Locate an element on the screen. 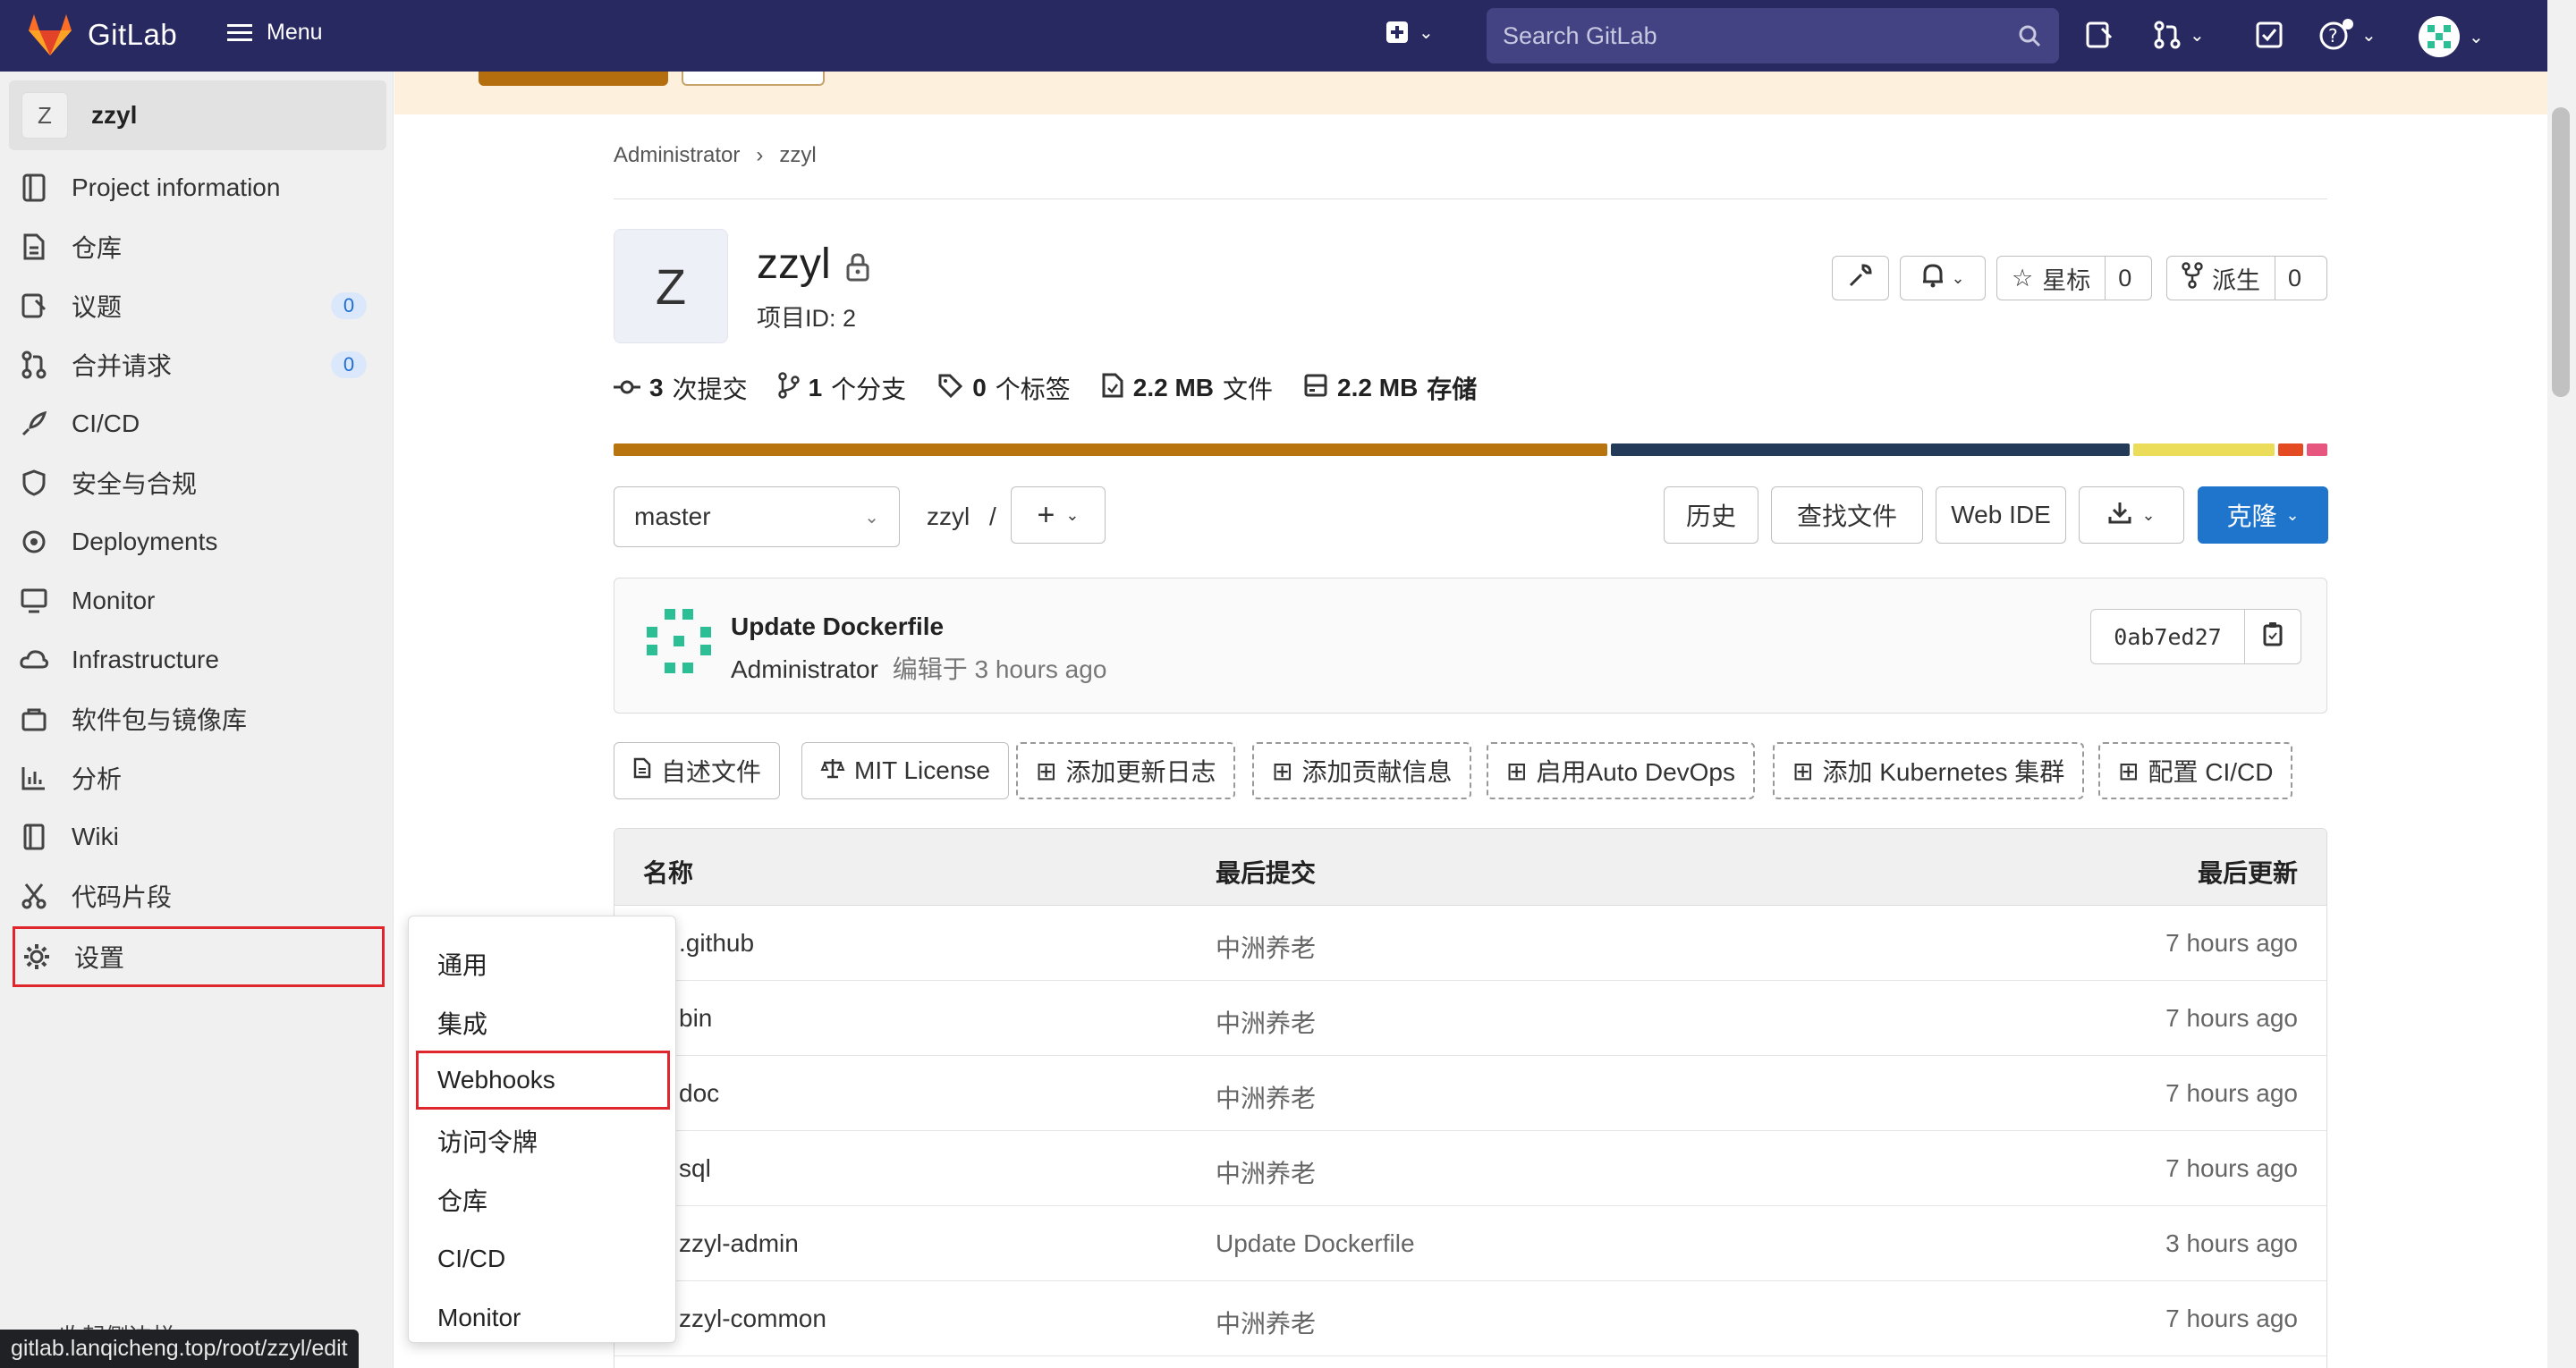 The width and height of the screenshot is (2576, 1368). license-button: MIT License is located at coordinates (905, 770).